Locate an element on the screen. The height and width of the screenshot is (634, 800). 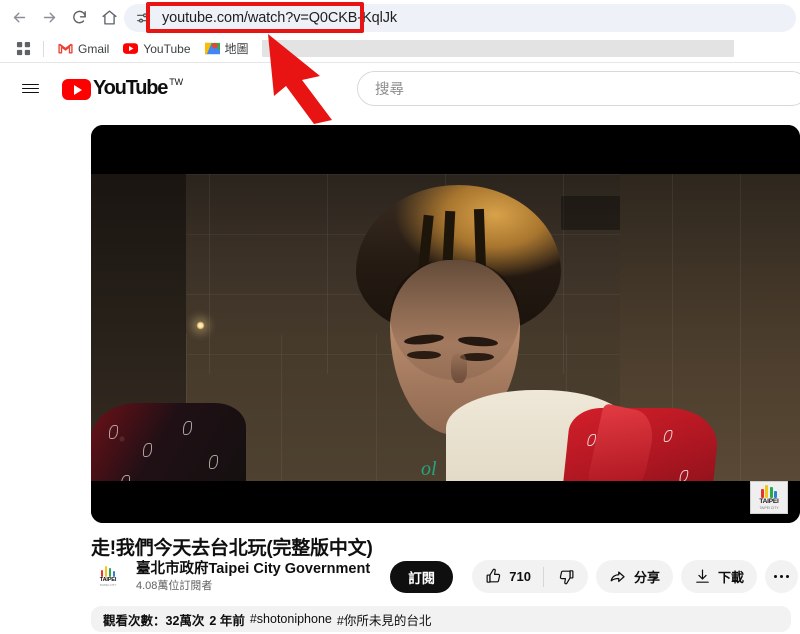
channel-avatar: TAIPEI TAIPEI CITY is located at coordinates (108, 577).